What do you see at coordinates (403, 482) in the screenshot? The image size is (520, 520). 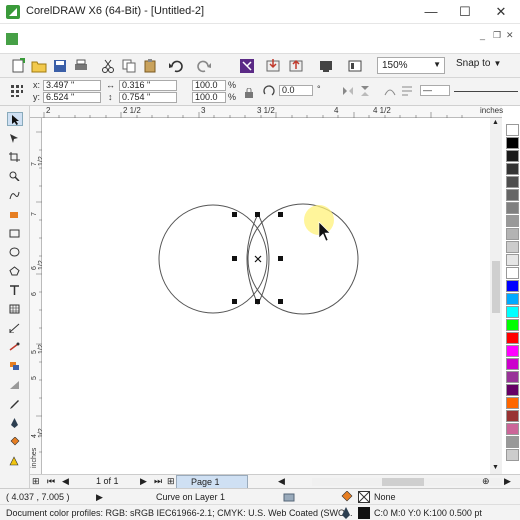 I see `horizontal-scroll-thumb` at bounding box center [403, 482].